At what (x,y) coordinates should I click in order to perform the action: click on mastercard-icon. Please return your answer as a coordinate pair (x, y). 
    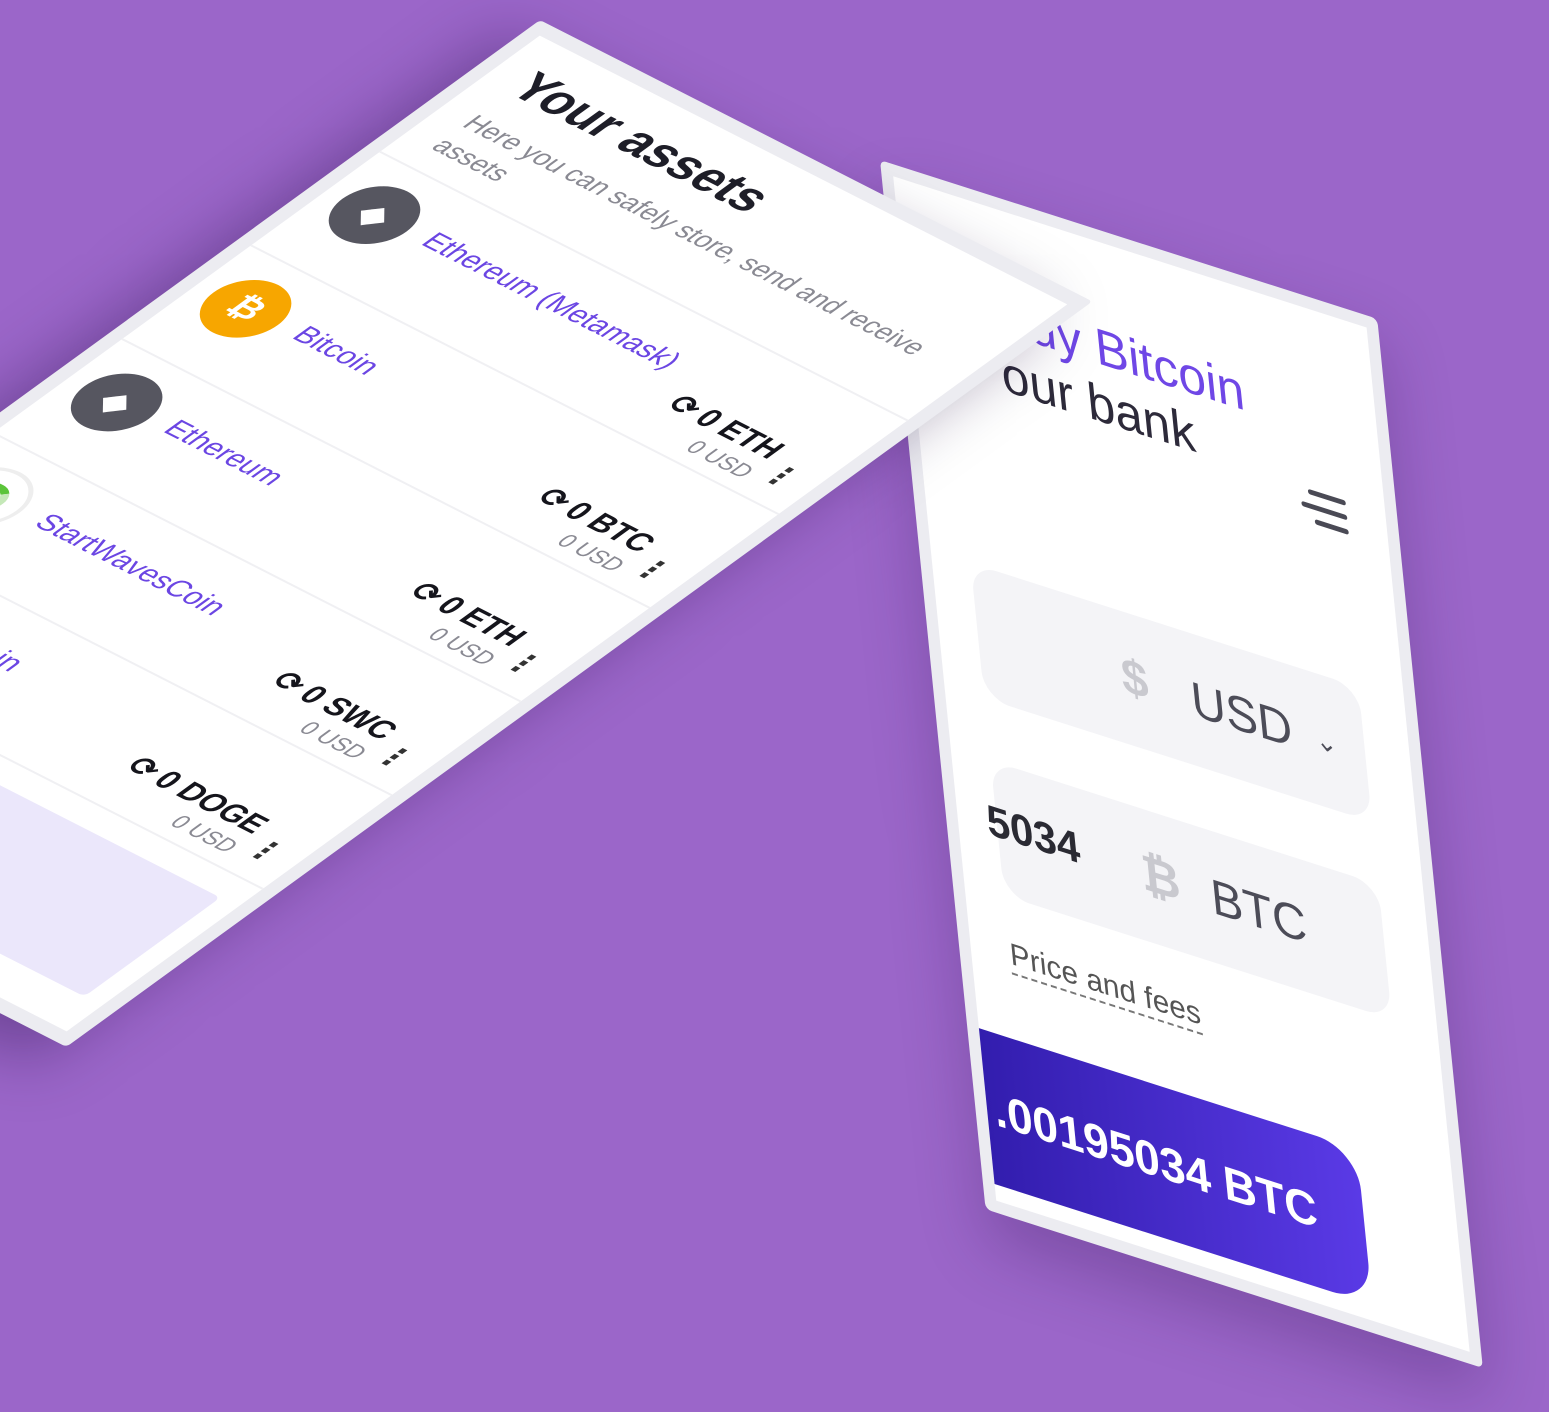
    Looking at the image, I should click on (1115, 1312).